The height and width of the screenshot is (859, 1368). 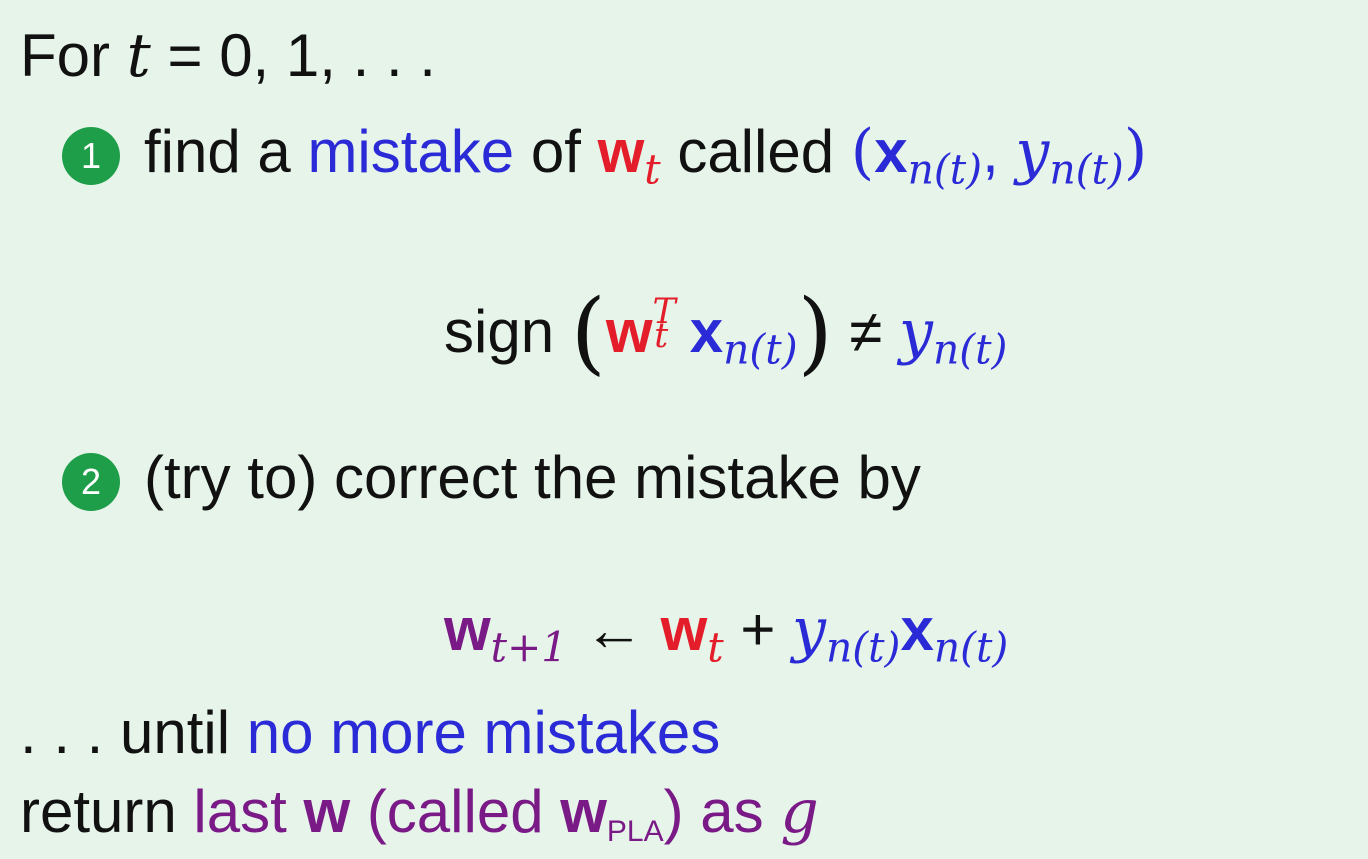 I want to click on return-as: as, so click(x=732, y=811).